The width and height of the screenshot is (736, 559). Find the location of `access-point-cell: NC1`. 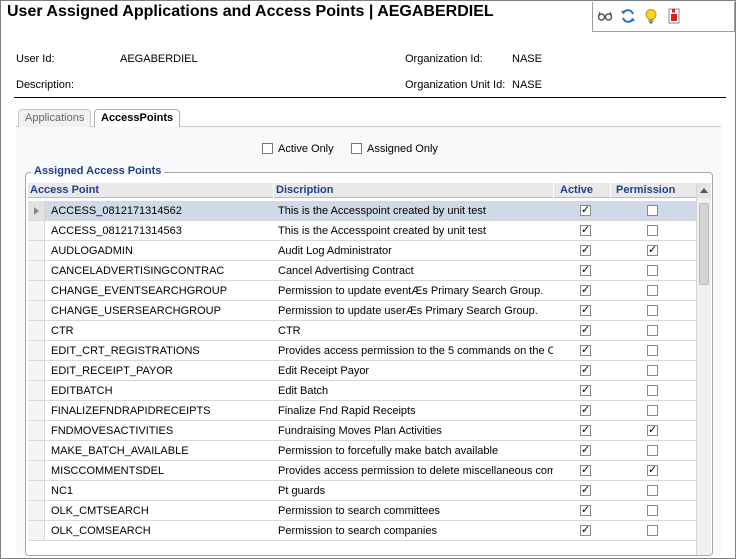

access-point-cell: NC1 is located at coordinates (62, 491).